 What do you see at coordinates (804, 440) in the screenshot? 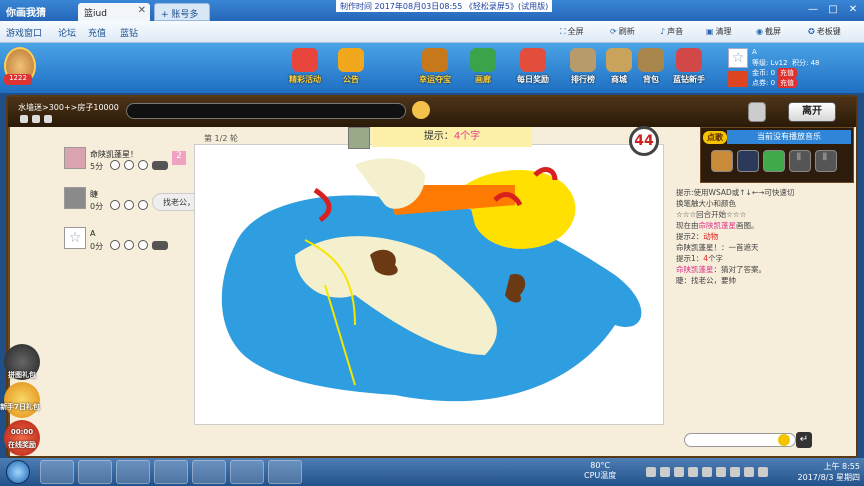
I see `send-button: ↵` at bounding box center [804, 440].